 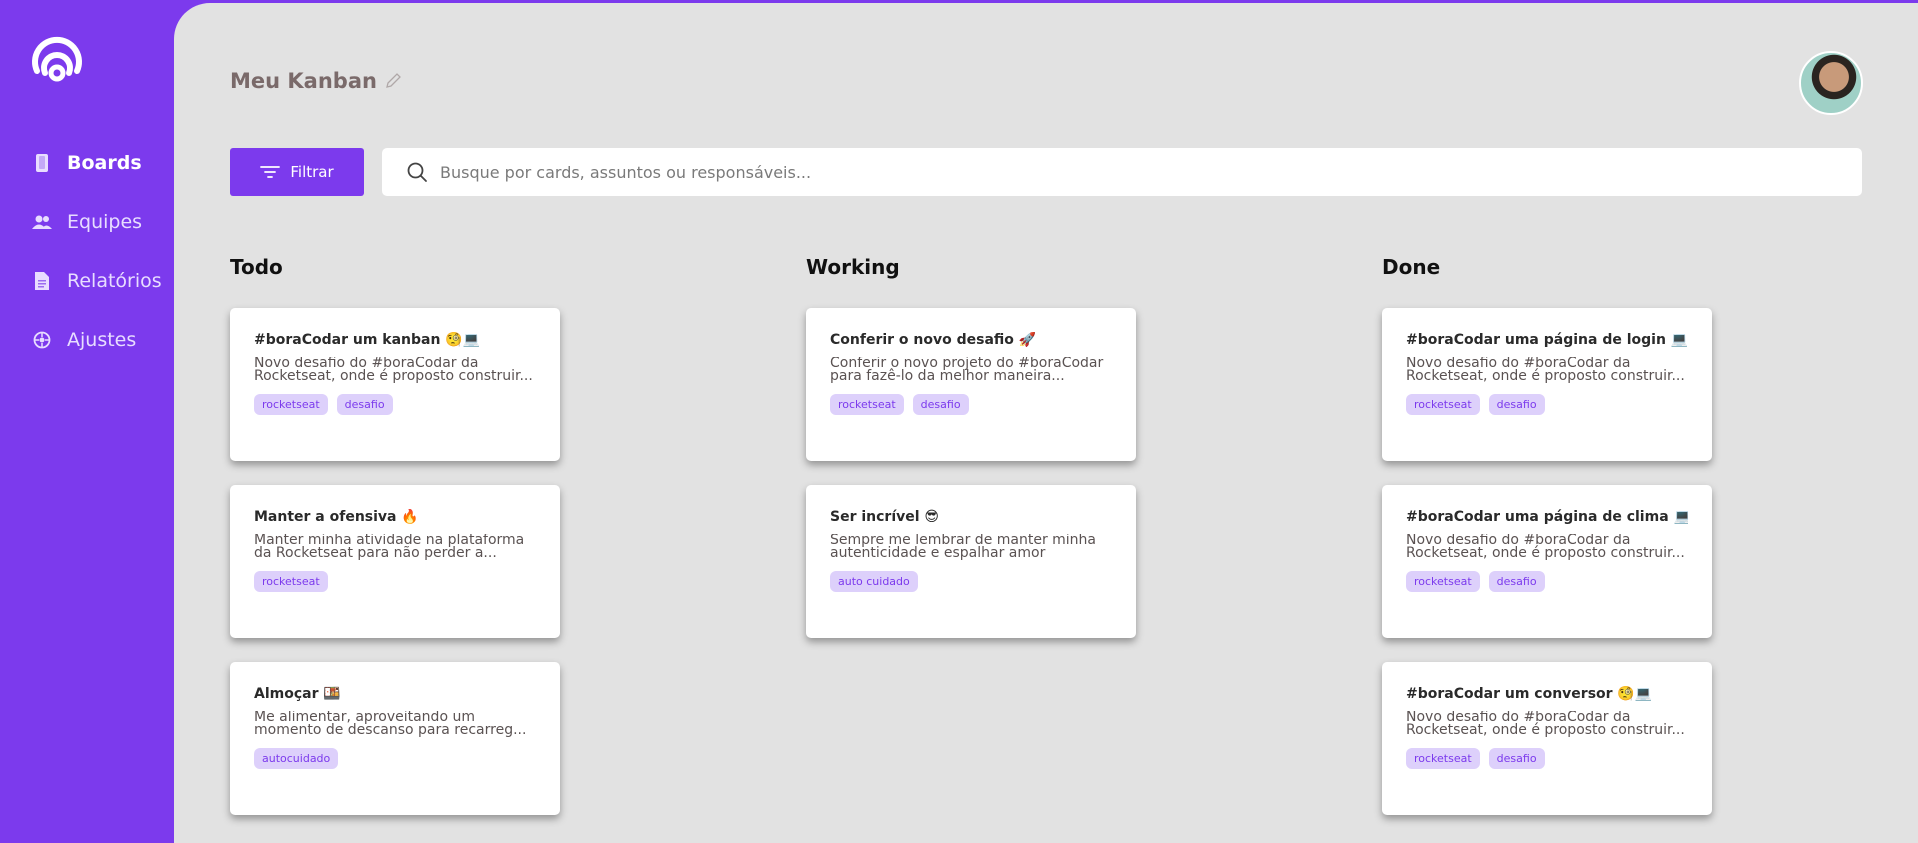 What do you see at coordinates (1831, 83) in the screenshot?
I see `avatar` at bounding box center [1831, 83].